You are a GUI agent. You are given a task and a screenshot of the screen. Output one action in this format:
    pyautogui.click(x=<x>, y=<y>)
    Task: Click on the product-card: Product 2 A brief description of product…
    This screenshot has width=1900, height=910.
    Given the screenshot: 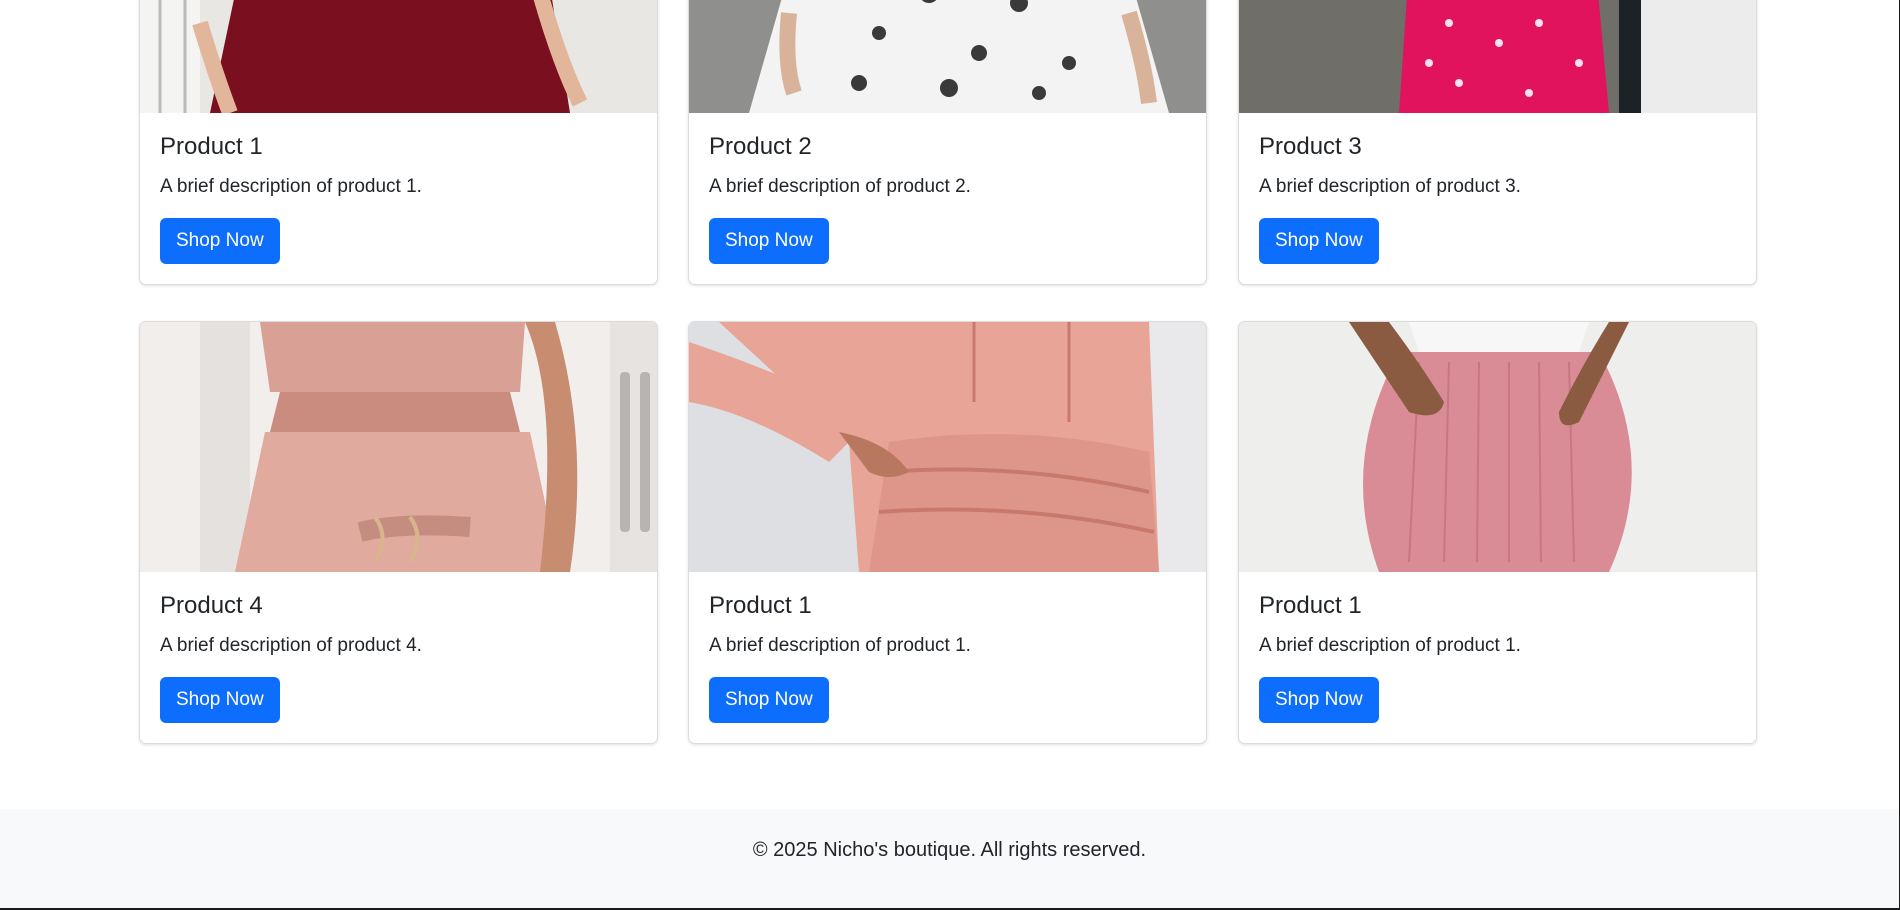 What is the action you would take?
    pyautogui.click(x=947, y=142)
    